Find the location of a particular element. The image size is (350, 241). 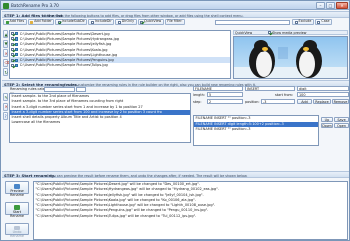

rule-edit-button: ✎ is located at coordinates (5, 97).